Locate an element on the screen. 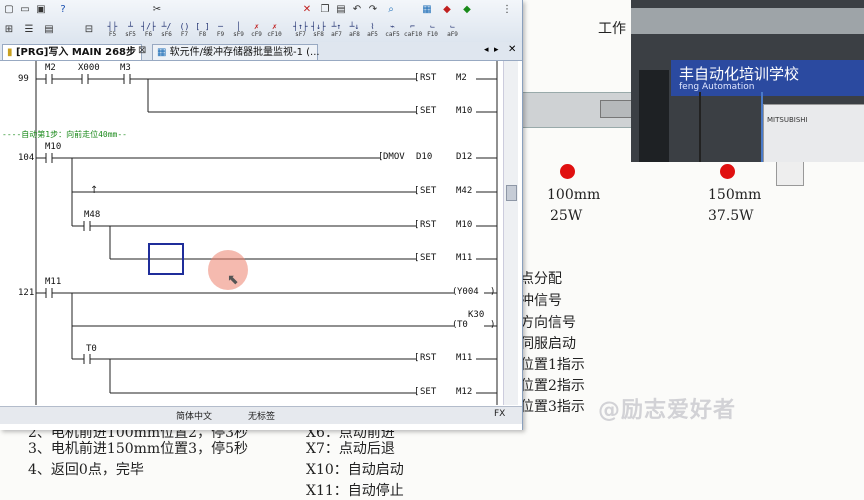  cut-icon: ✂ is located at coordinates (157, 10).